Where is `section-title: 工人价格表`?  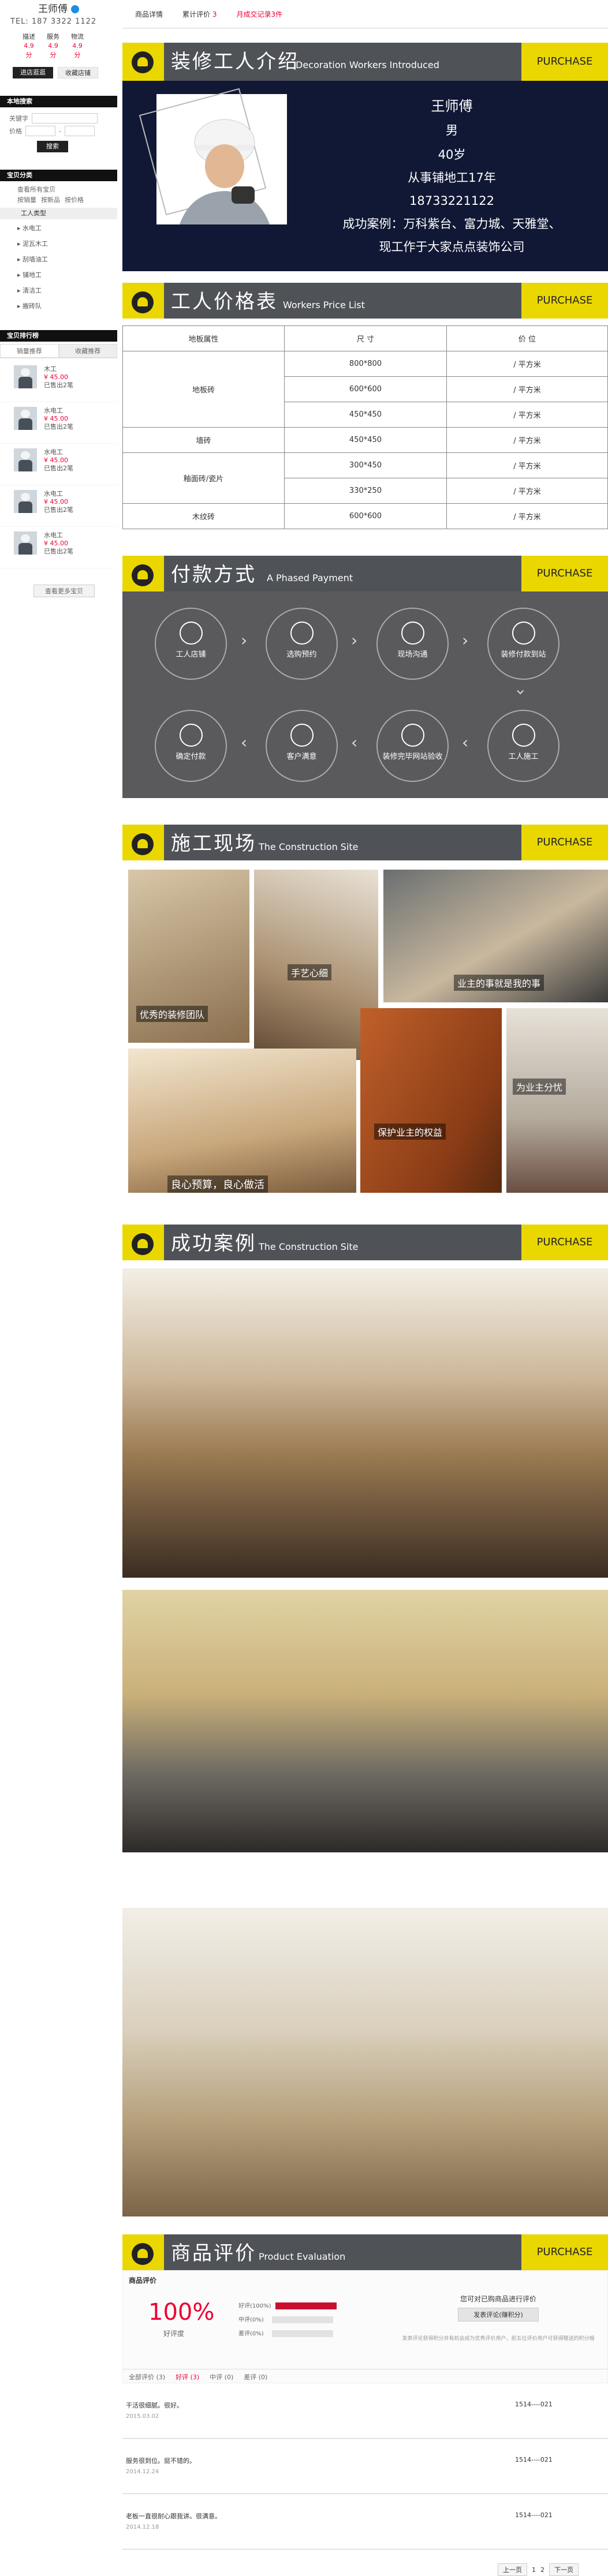
section-title: 工人价格表 is located at coordinates (224, 302).